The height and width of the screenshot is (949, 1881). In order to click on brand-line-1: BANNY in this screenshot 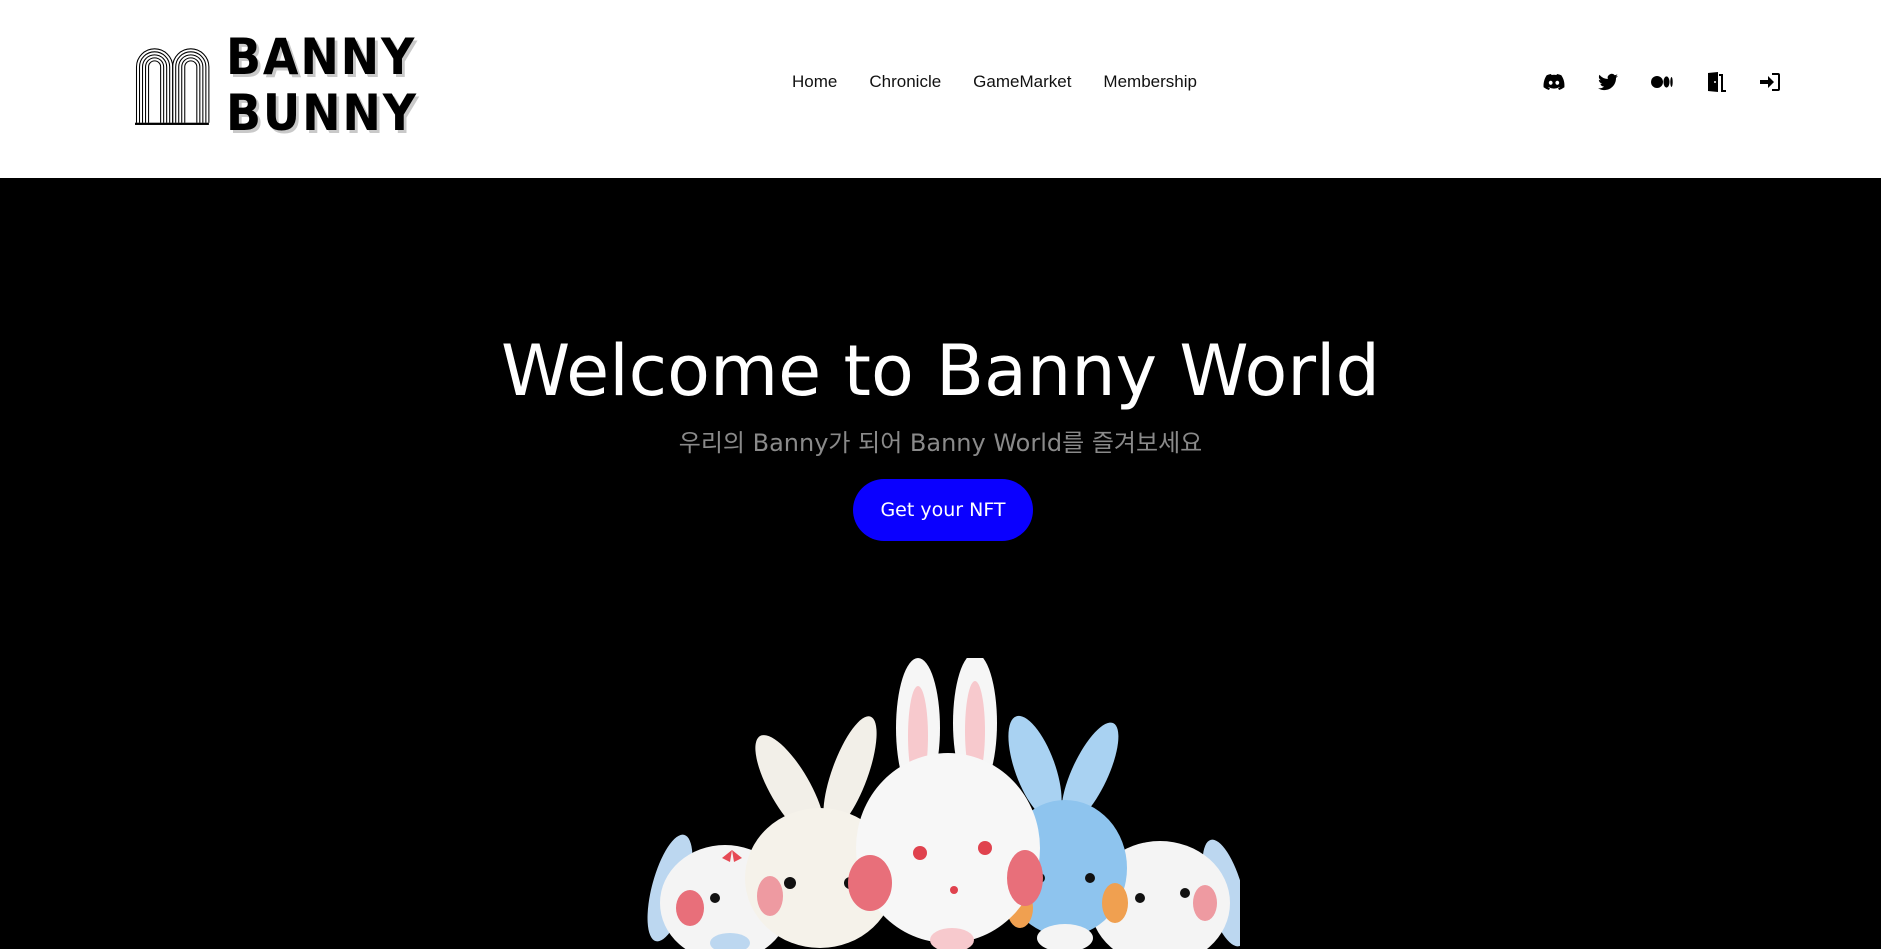, I will do `click(321, 57)`.